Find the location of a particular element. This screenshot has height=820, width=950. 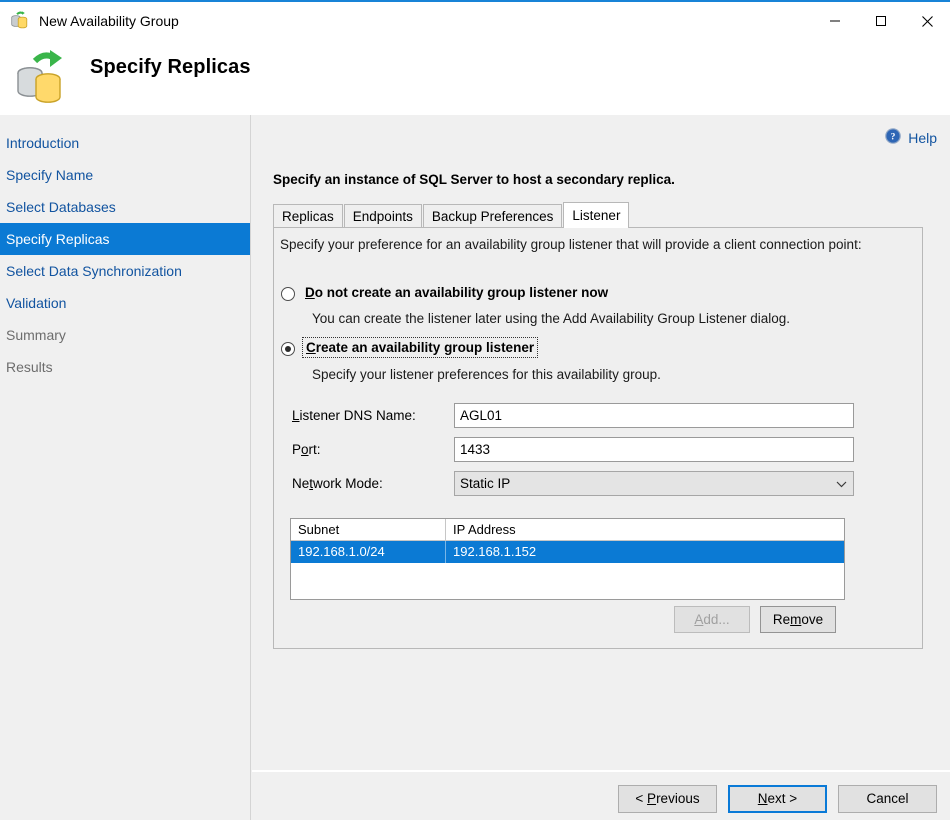

window-title: New Availability Group is located at coordinates (109, 21).